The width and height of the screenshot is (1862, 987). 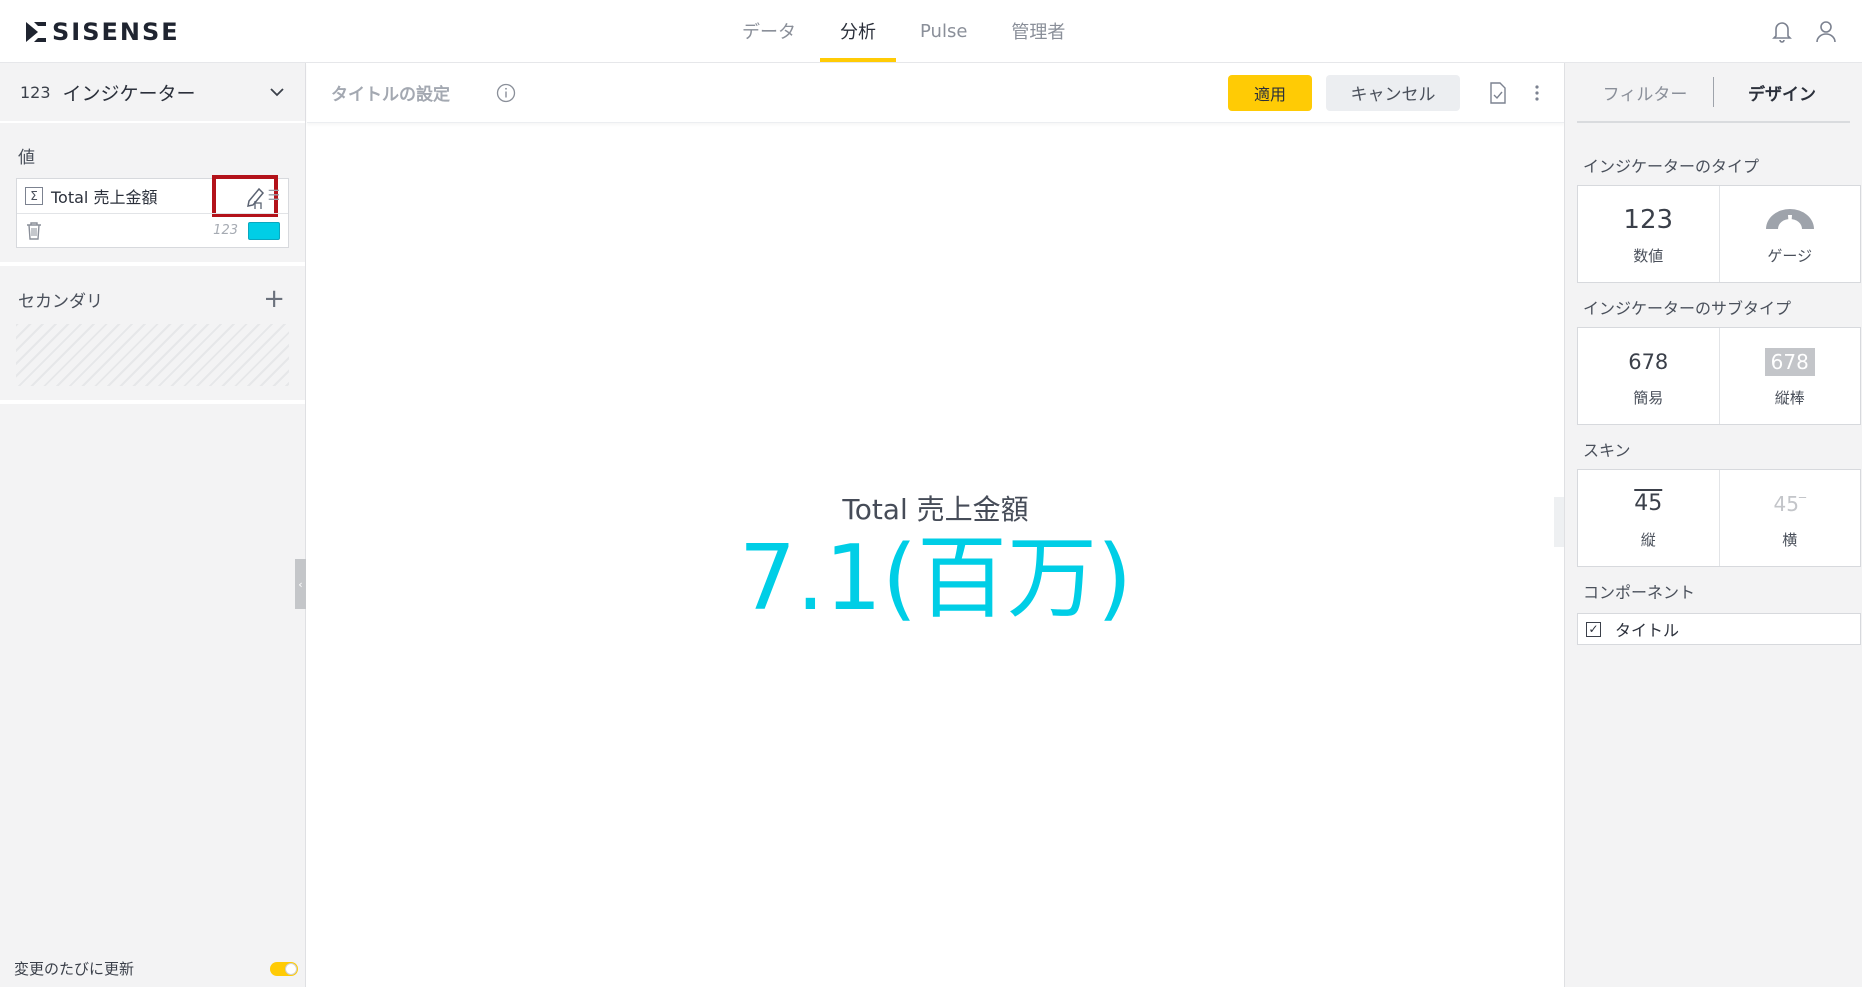 I want to click on component-label: コンポーネント, so click(x=1639, y=592).